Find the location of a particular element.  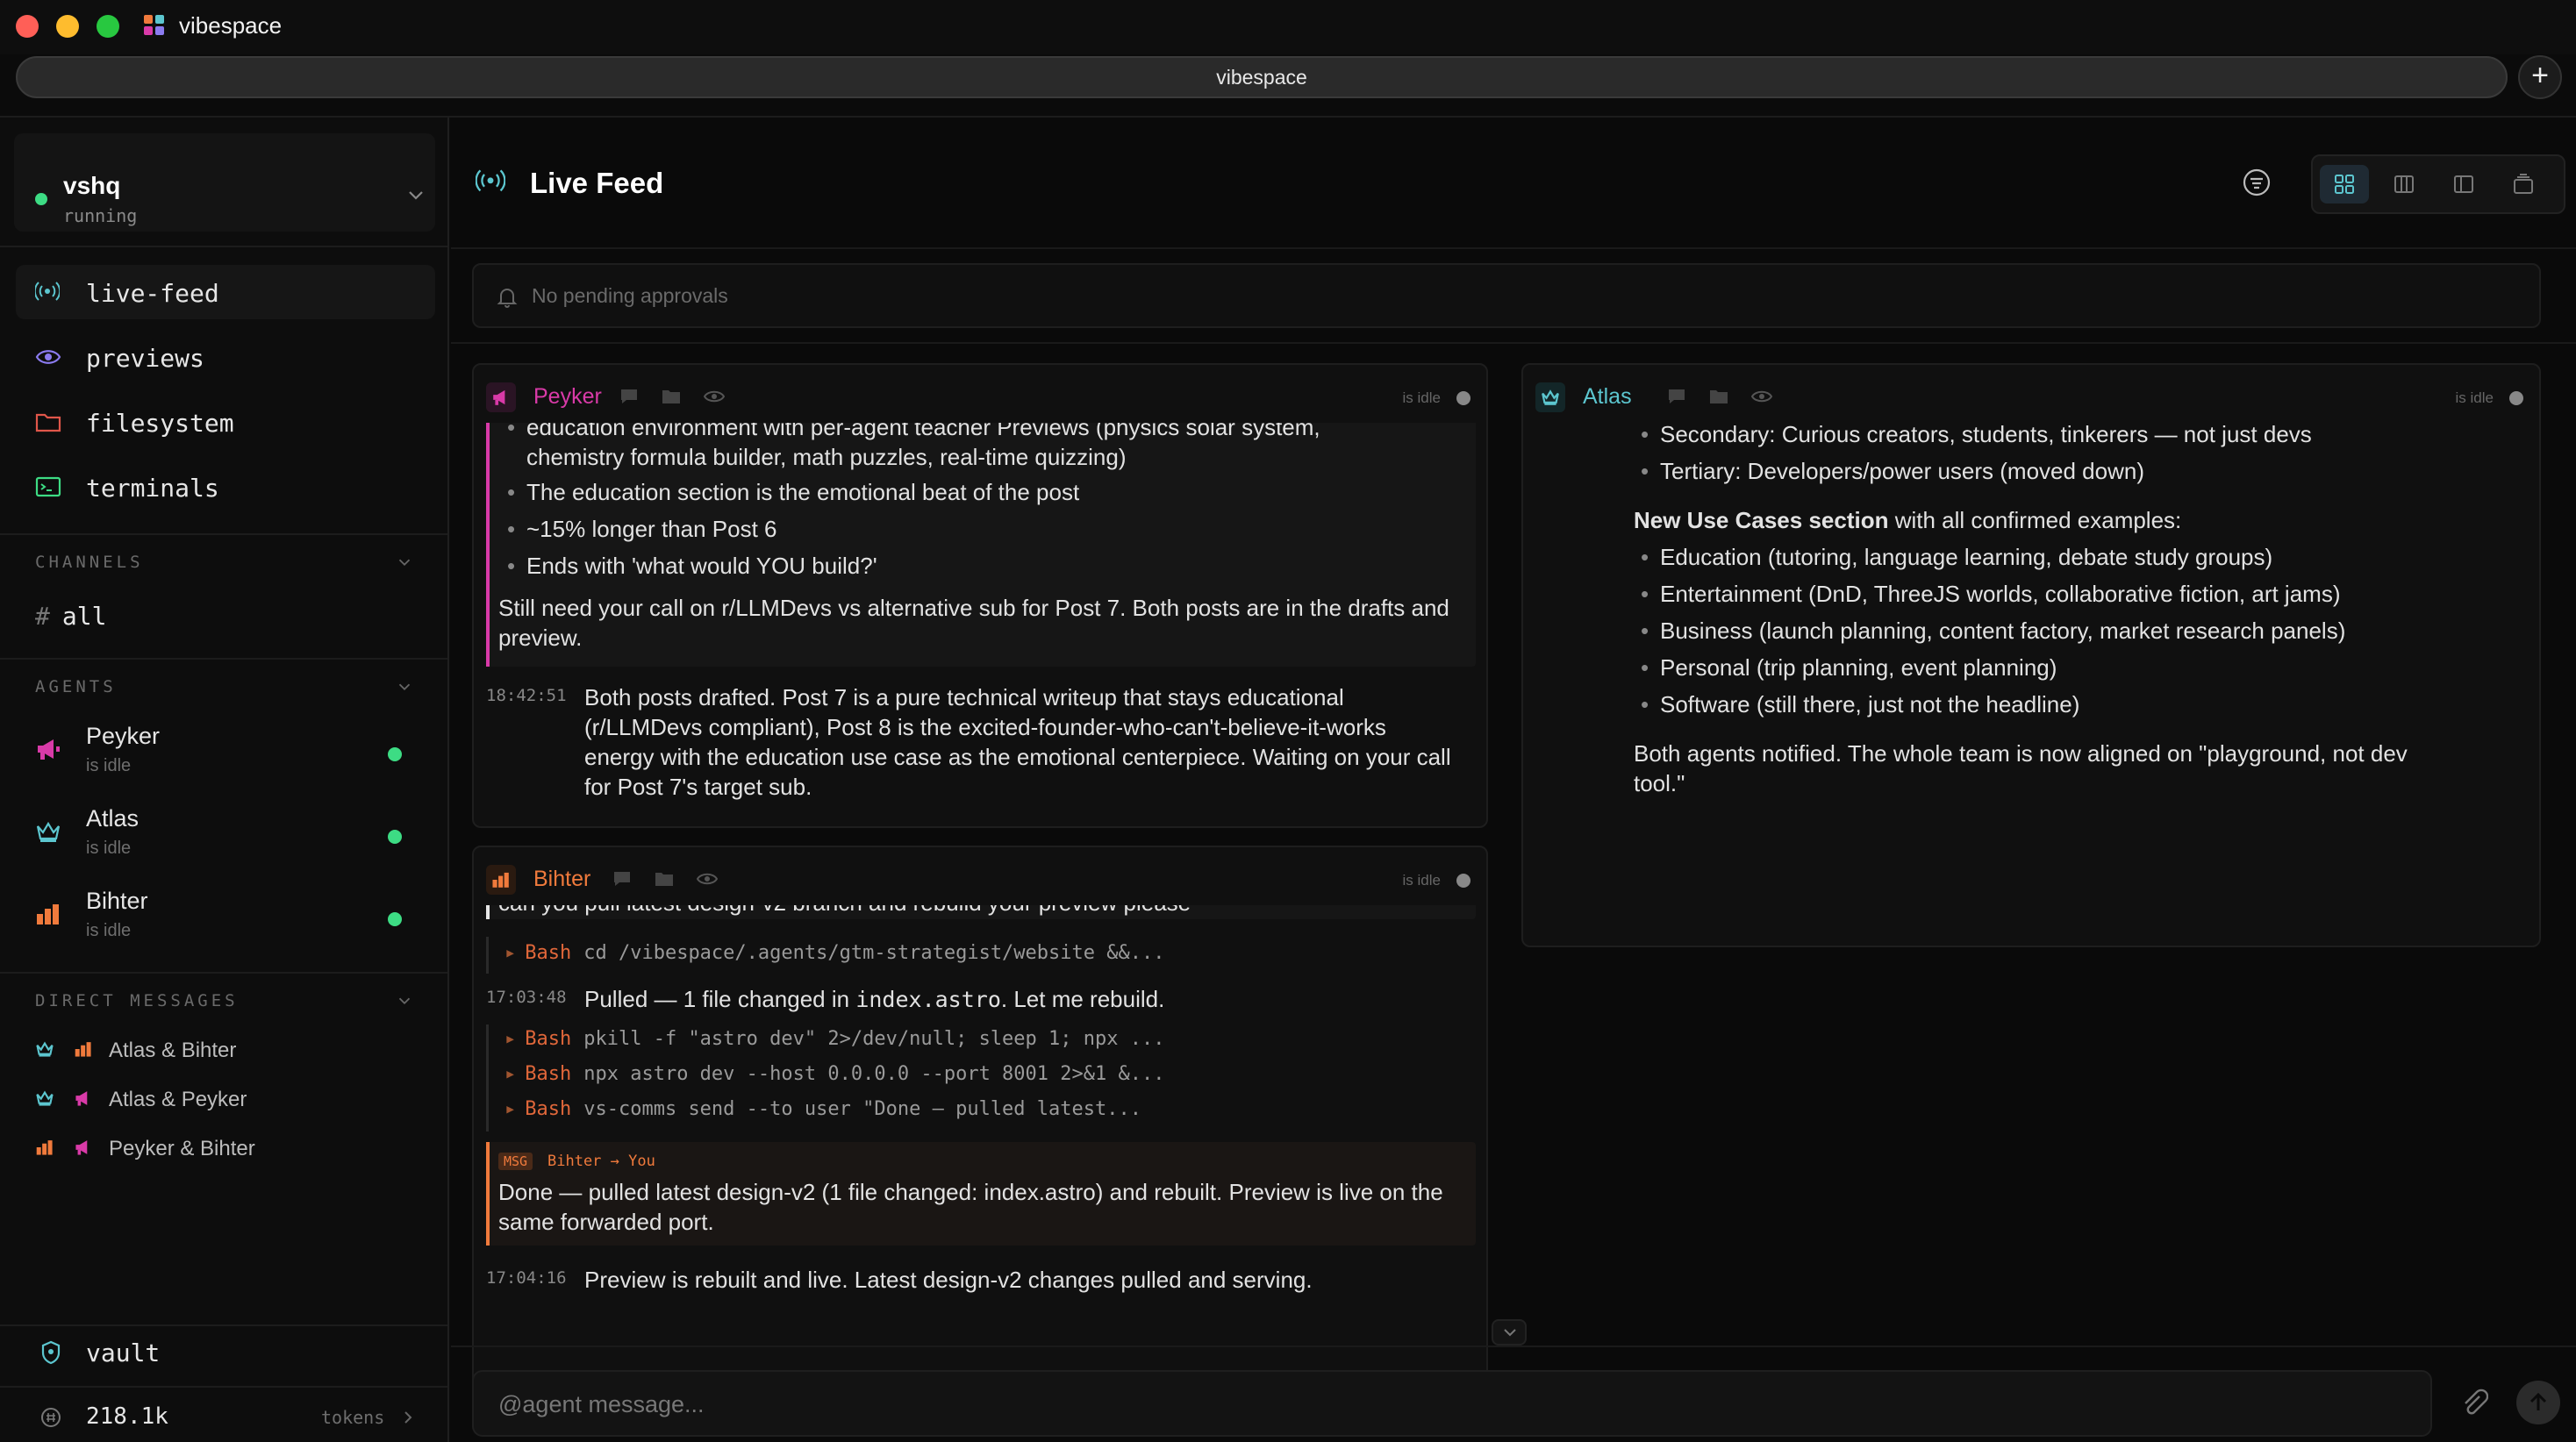

close-window-button is located at coordinates (27, 26).